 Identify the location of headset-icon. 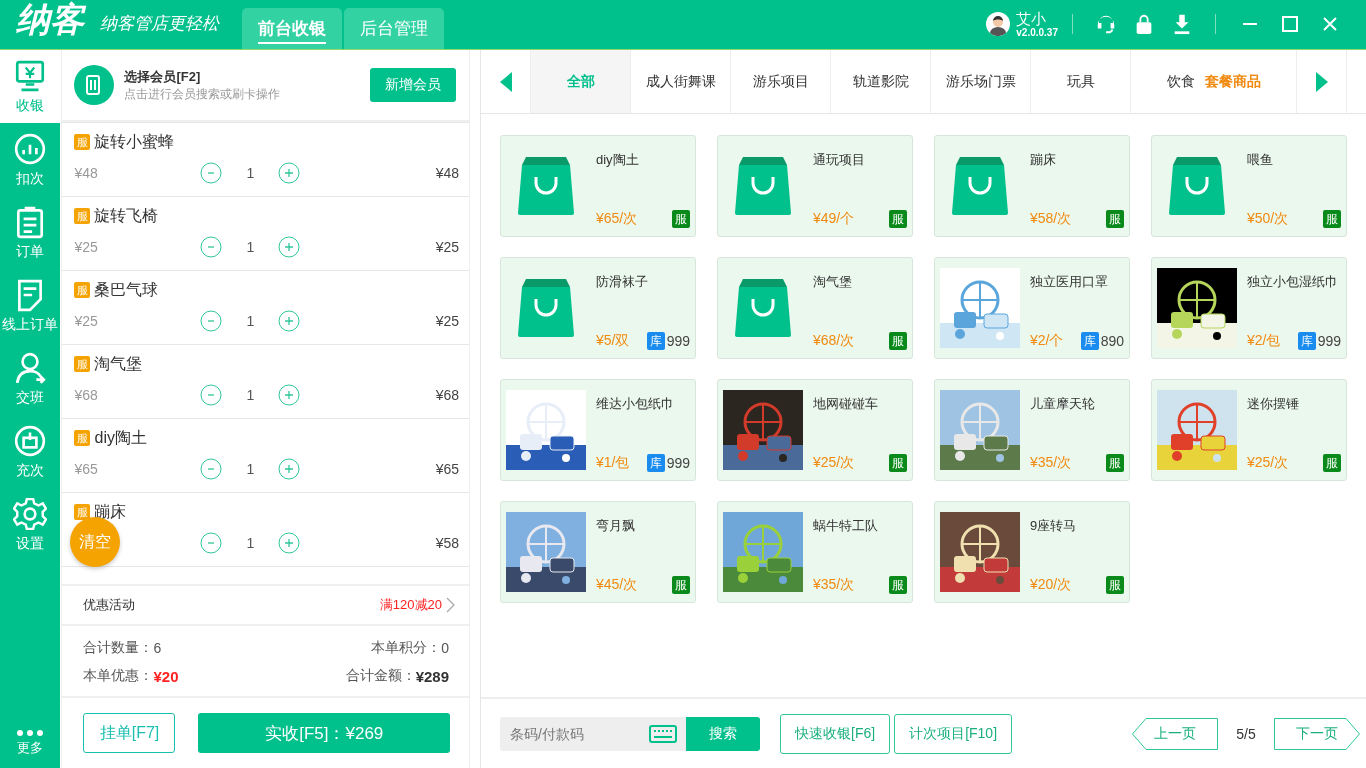
(1106, 24).